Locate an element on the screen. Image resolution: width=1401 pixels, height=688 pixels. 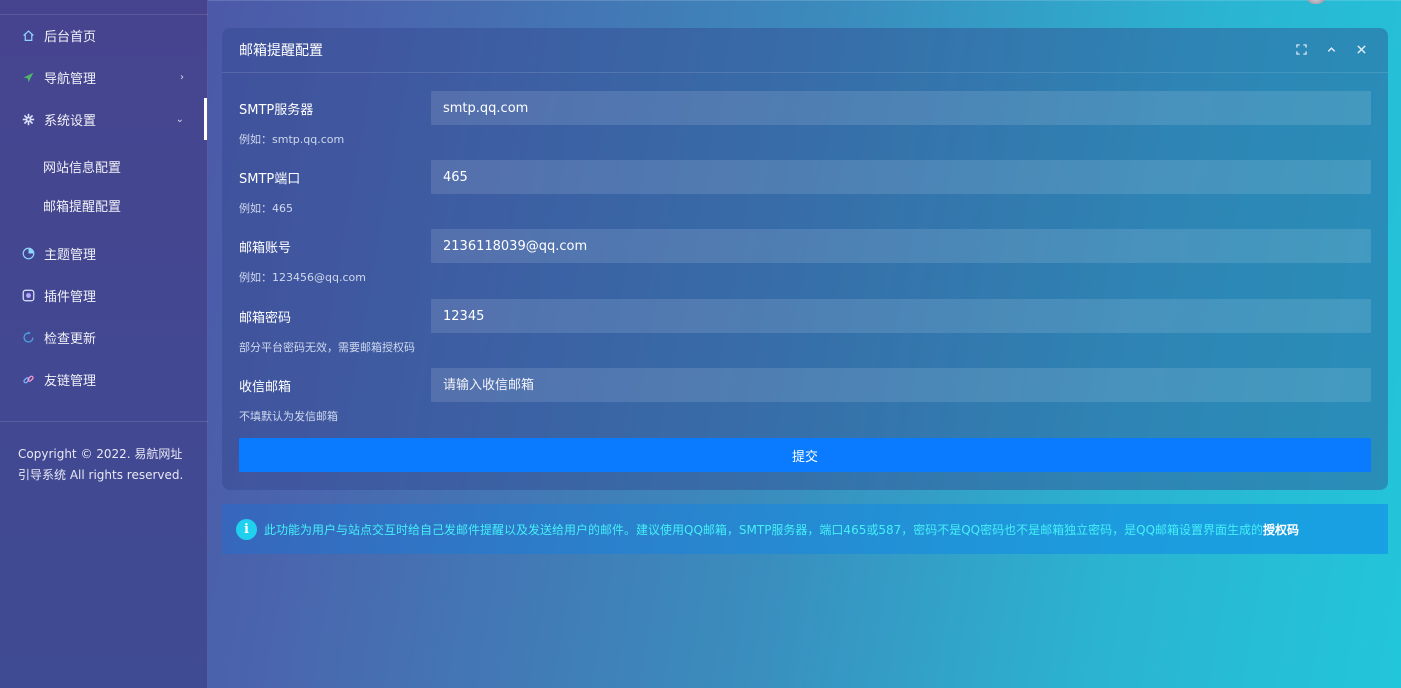
sidebar-subitem-email-config: 邮箱提醒配置 is located at coordinates (104, 205).